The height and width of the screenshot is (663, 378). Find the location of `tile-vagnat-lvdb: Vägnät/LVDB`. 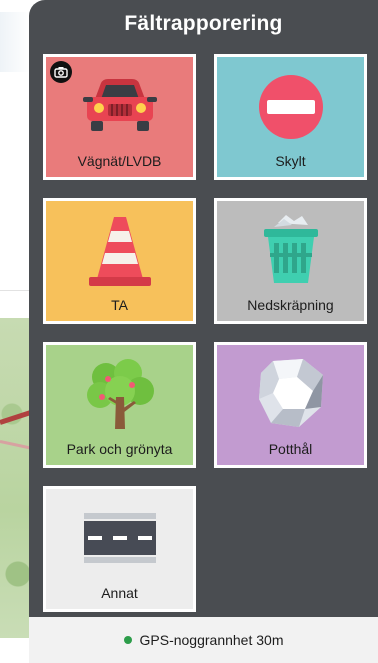

tile-vagnat-lvdb: Vägnät/LVDB is located at coordinates (119, 117).